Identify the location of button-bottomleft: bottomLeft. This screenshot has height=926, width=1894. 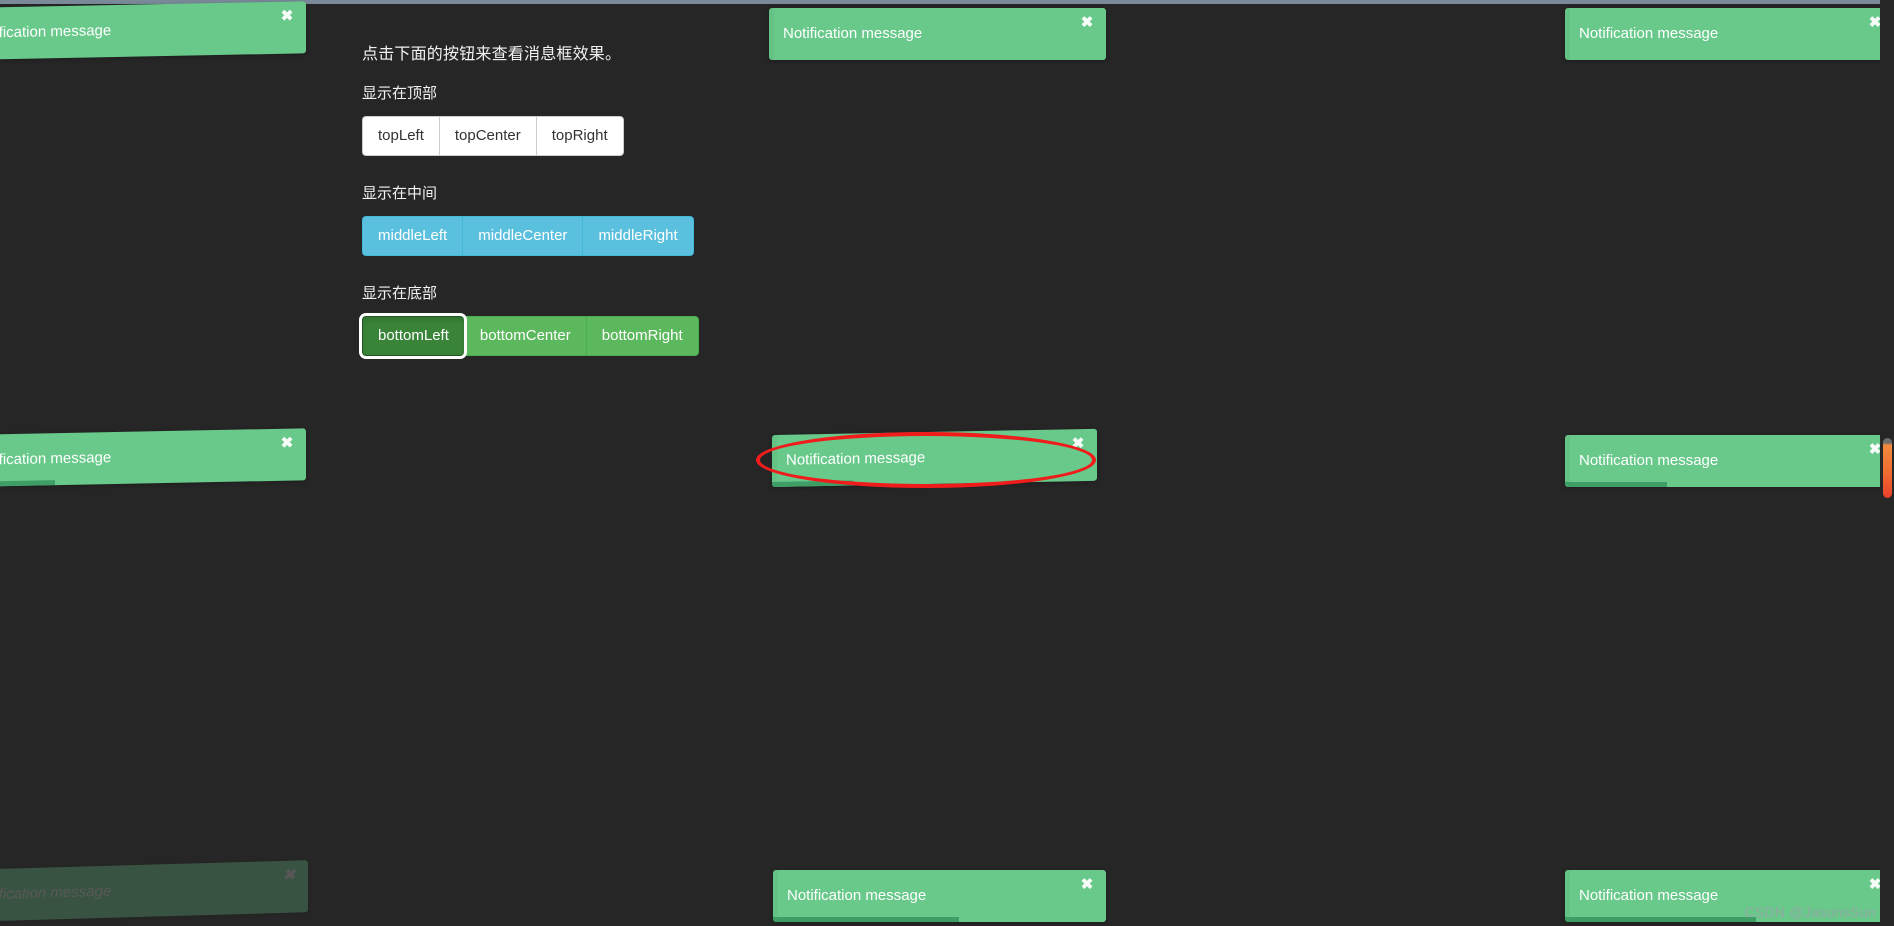
(413, 336).